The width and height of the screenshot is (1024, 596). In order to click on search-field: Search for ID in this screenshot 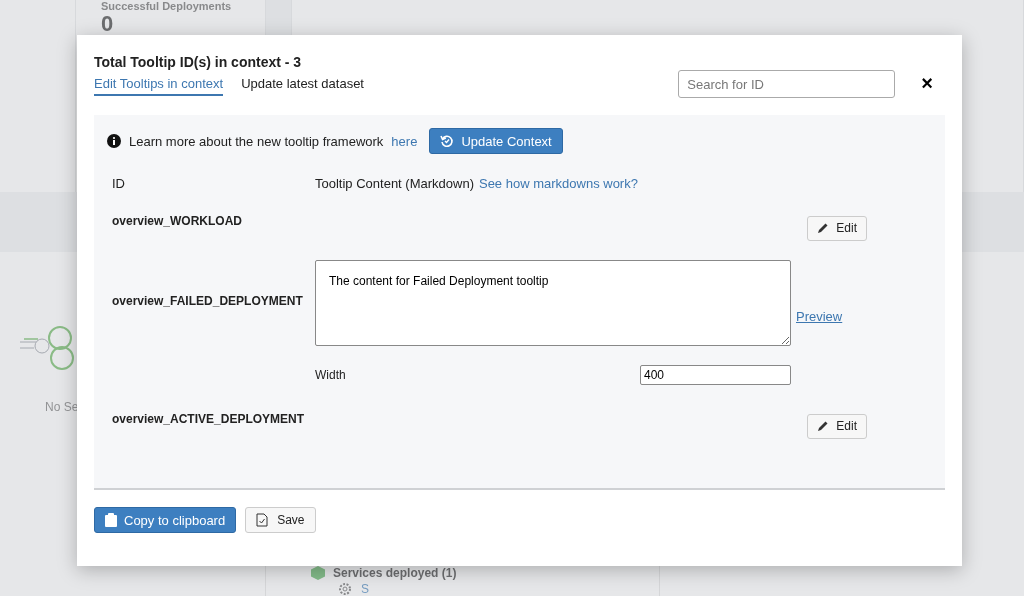, I will do `click(787, 84)`.